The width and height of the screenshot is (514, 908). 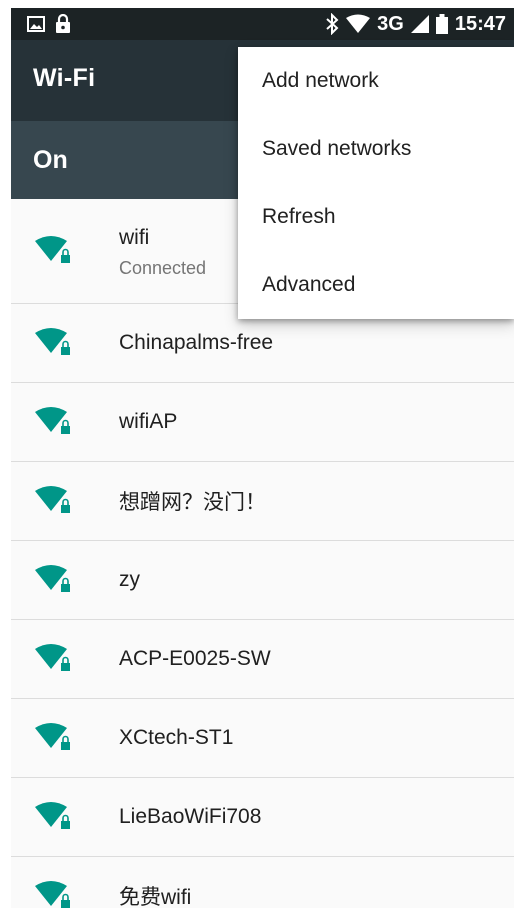 What do you see at coordinates (192, 502) in the screenshot?
I see `network-ssid: 想蹭网？没门！` at bounding box center [192, 502].